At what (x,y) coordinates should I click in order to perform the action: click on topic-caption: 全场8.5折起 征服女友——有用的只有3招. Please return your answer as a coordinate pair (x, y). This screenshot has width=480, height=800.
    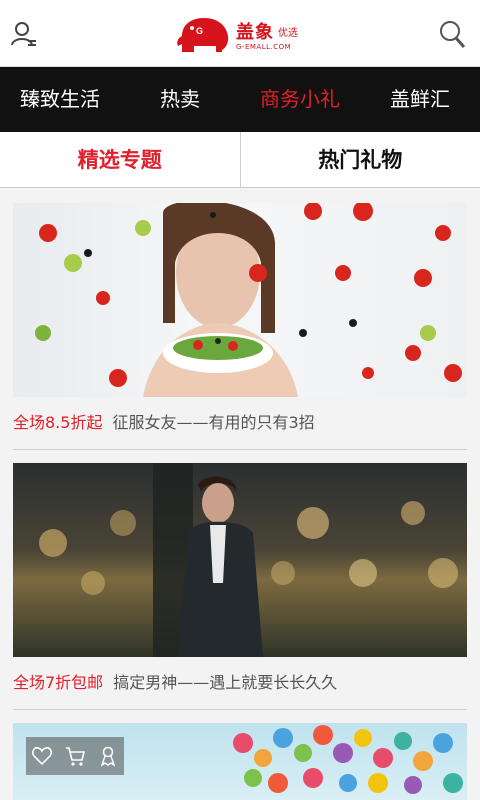
    Looking at the image, I should click on (240, 423).